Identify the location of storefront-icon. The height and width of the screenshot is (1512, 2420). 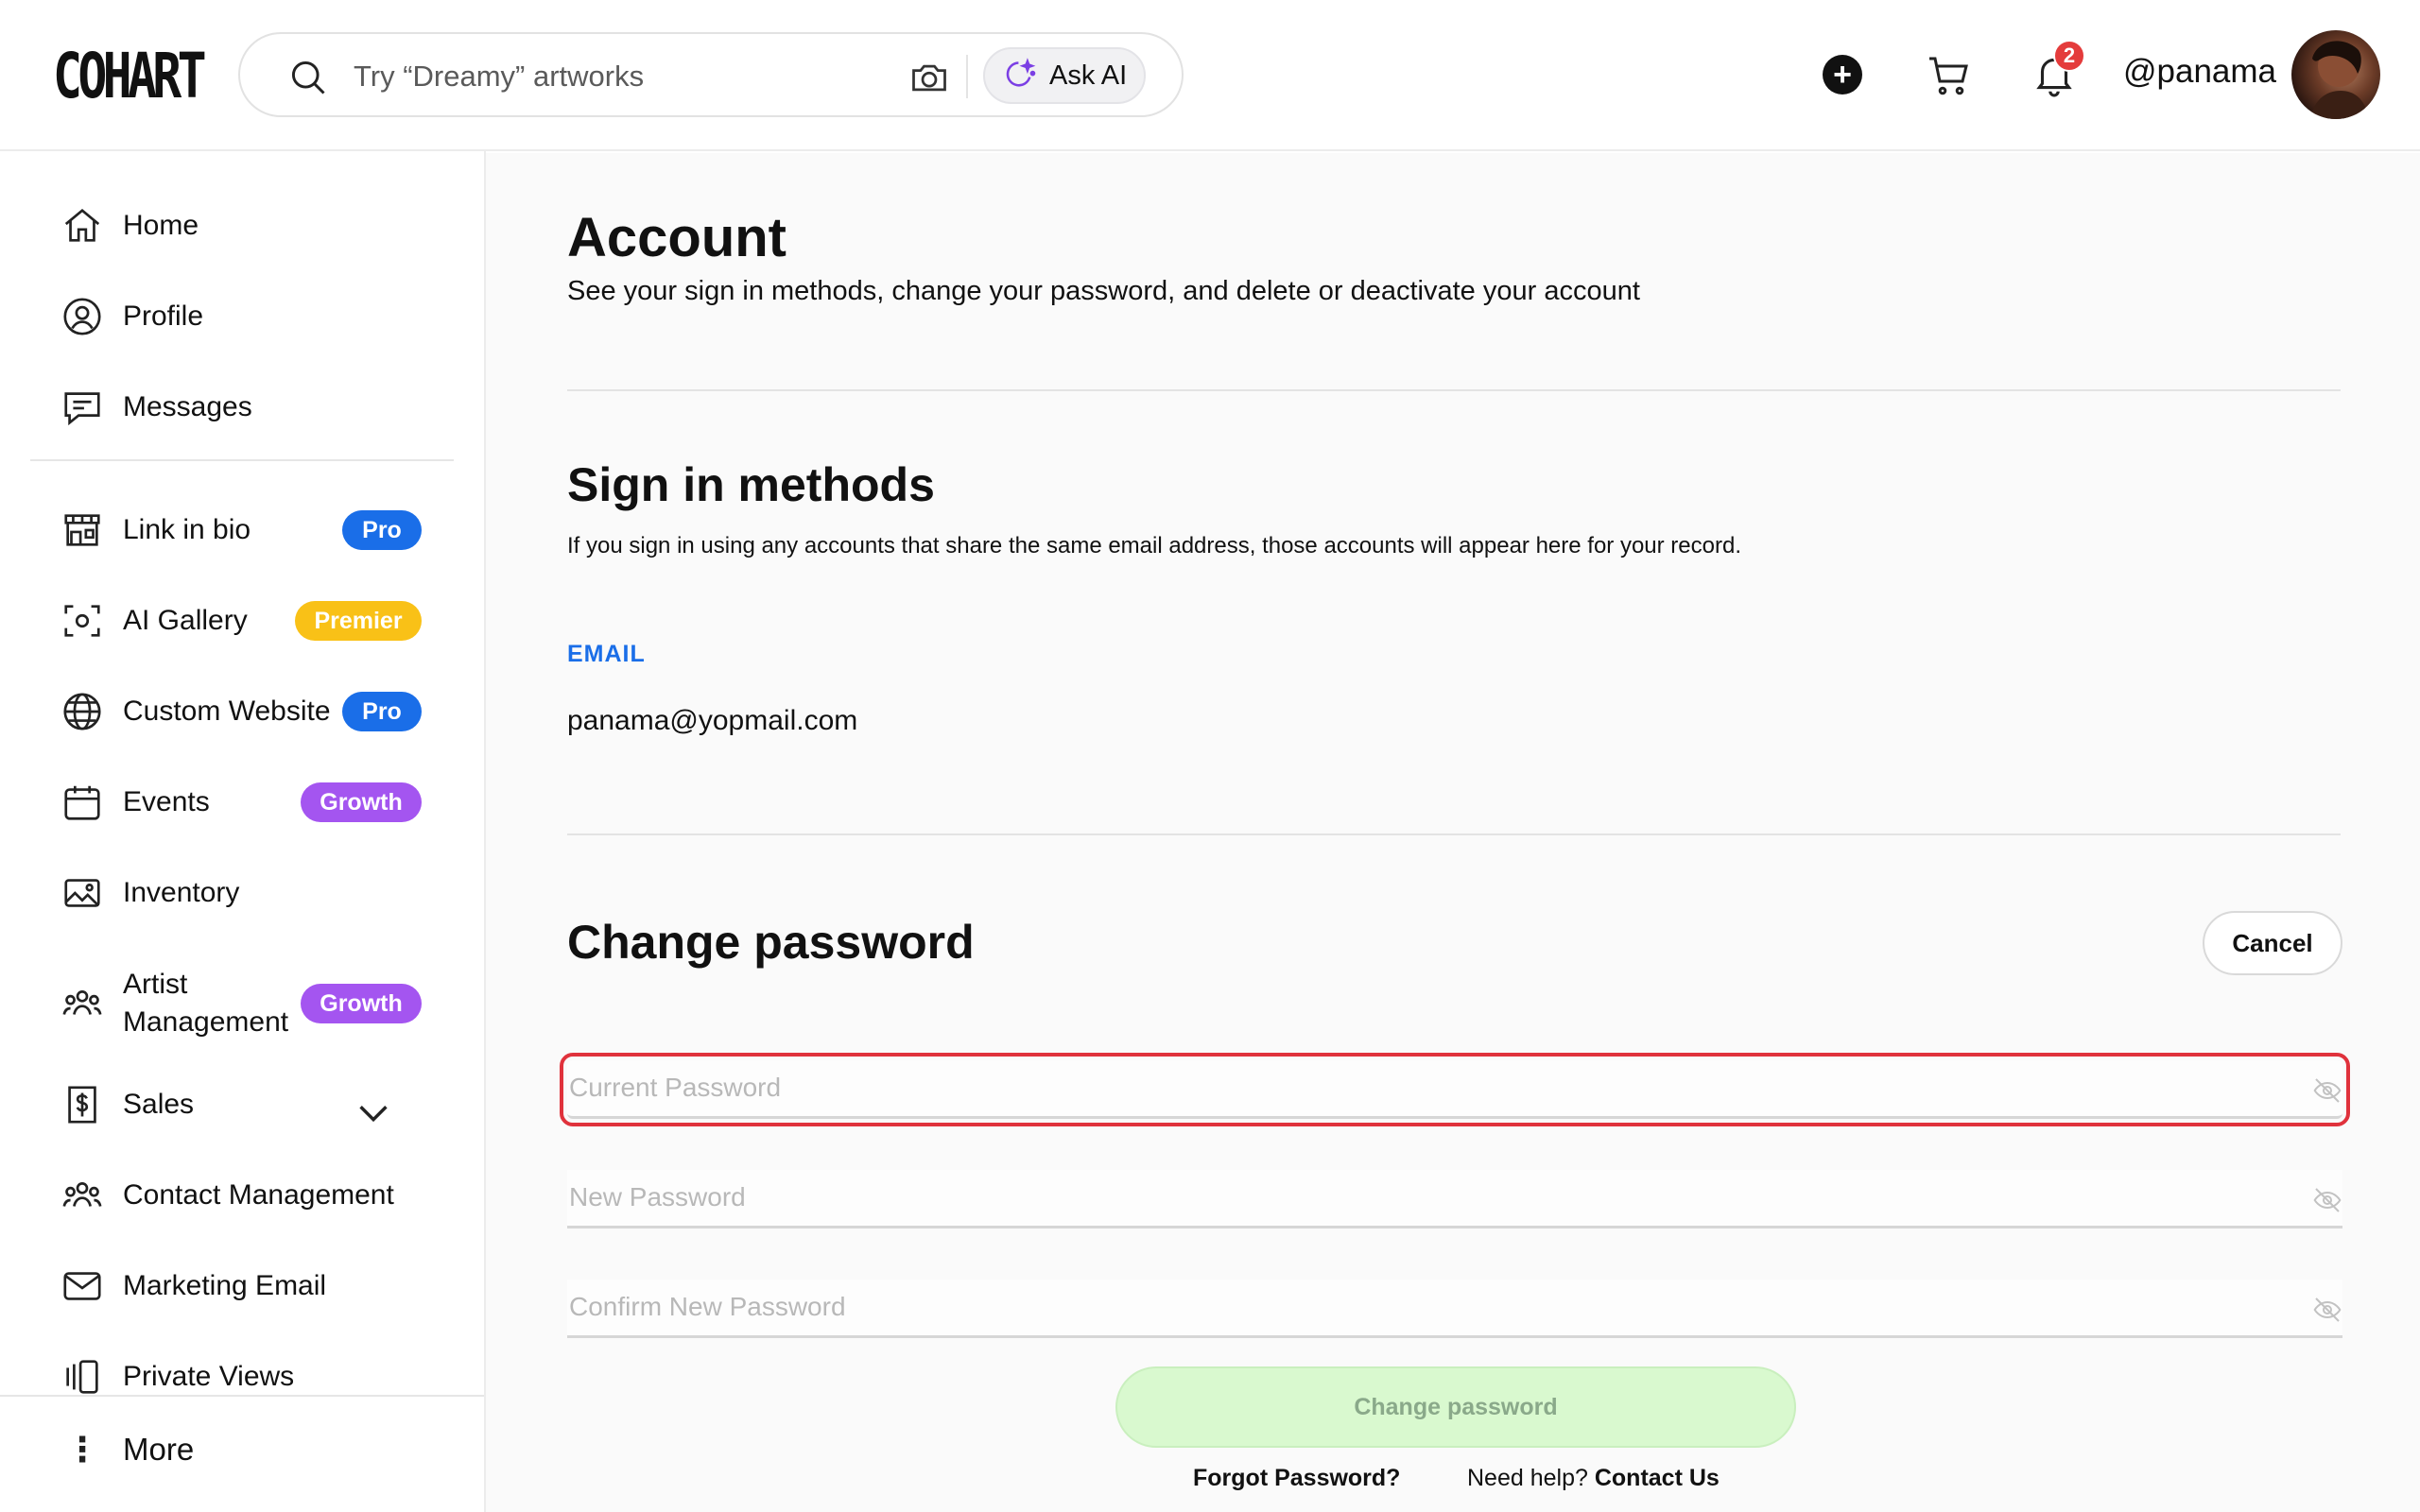
(82, 530).